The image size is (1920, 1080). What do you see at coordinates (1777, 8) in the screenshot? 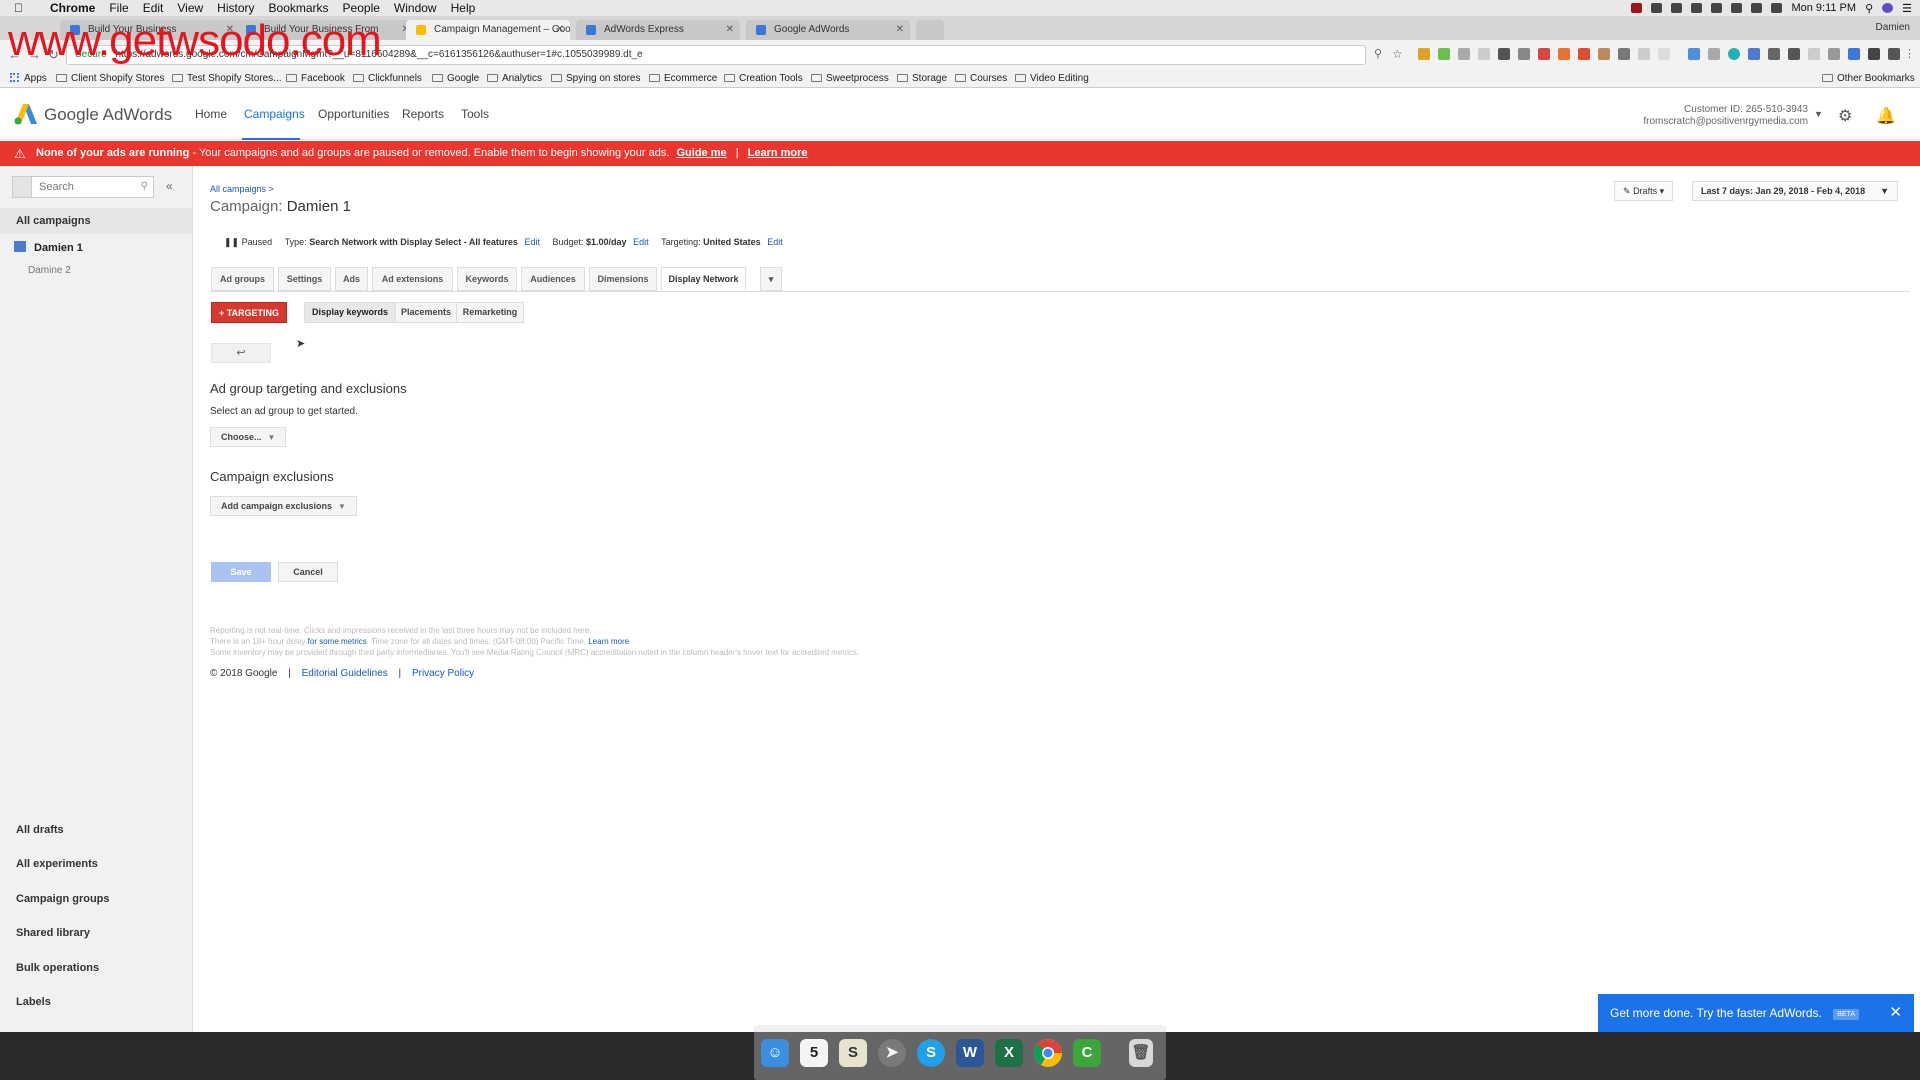
I see `wifi-icon` at bounding box center [1777, 8].